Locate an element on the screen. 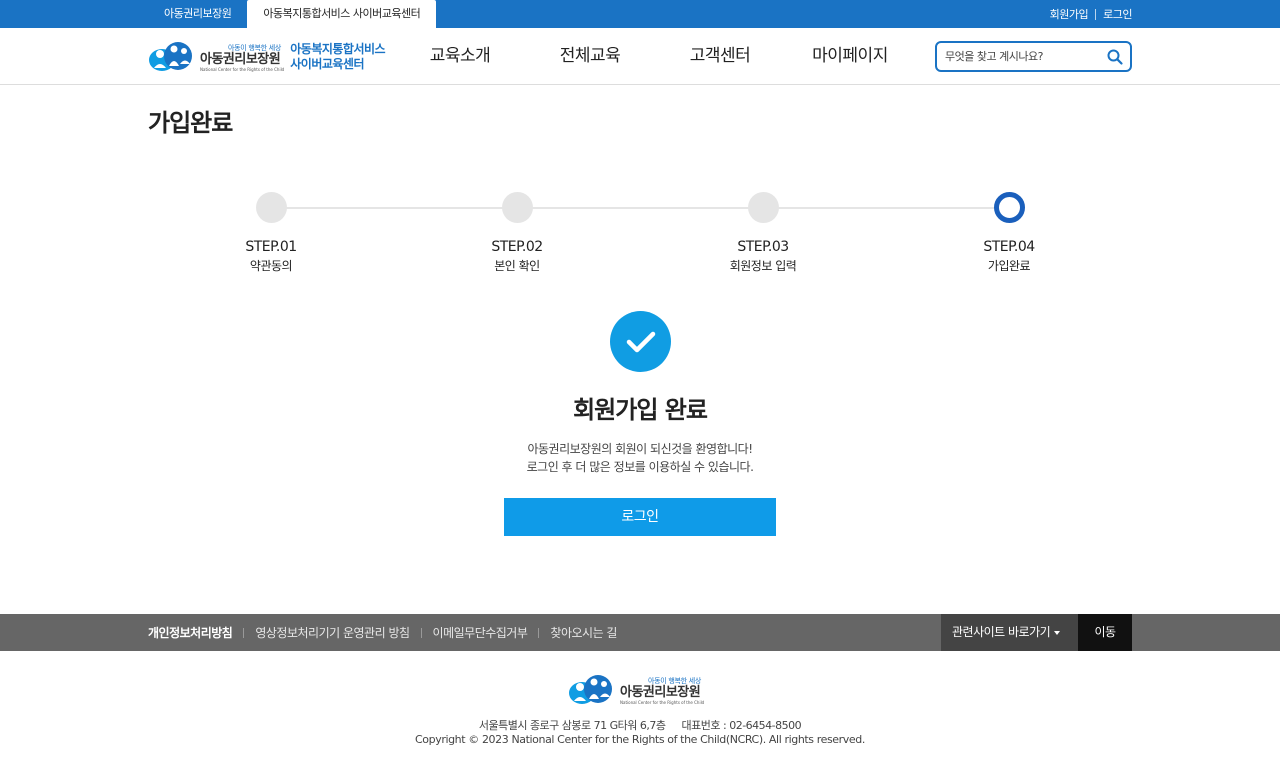  step-2: STEP.02 본인 확인 is located at coordinates (517, 233).